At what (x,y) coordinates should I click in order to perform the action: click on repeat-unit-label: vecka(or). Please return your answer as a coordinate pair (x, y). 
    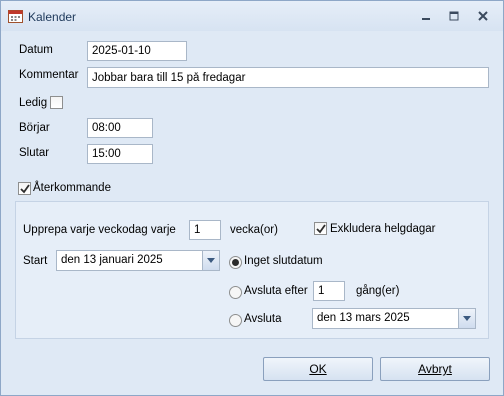
    Looking at the image, I should click on (254, 230).